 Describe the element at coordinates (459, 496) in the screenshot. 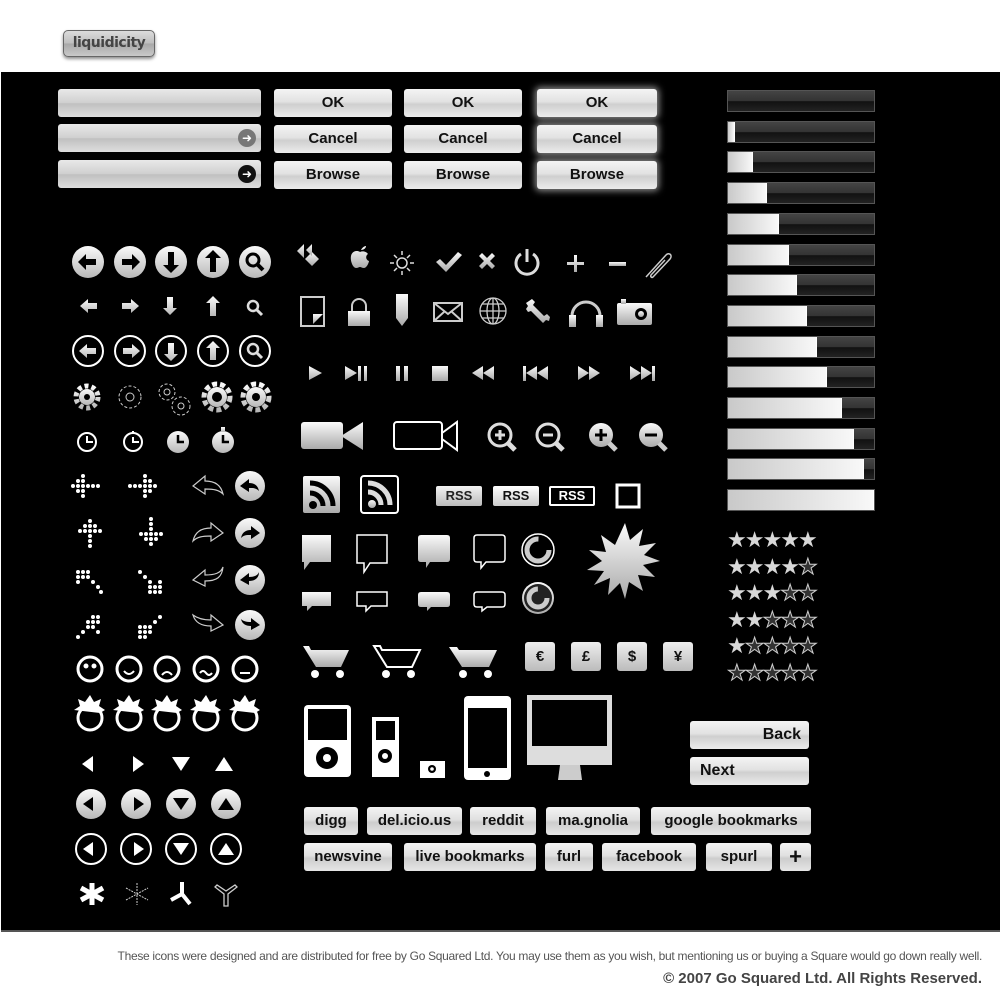

I see `rss-badge-gradient: RSS` at that location.